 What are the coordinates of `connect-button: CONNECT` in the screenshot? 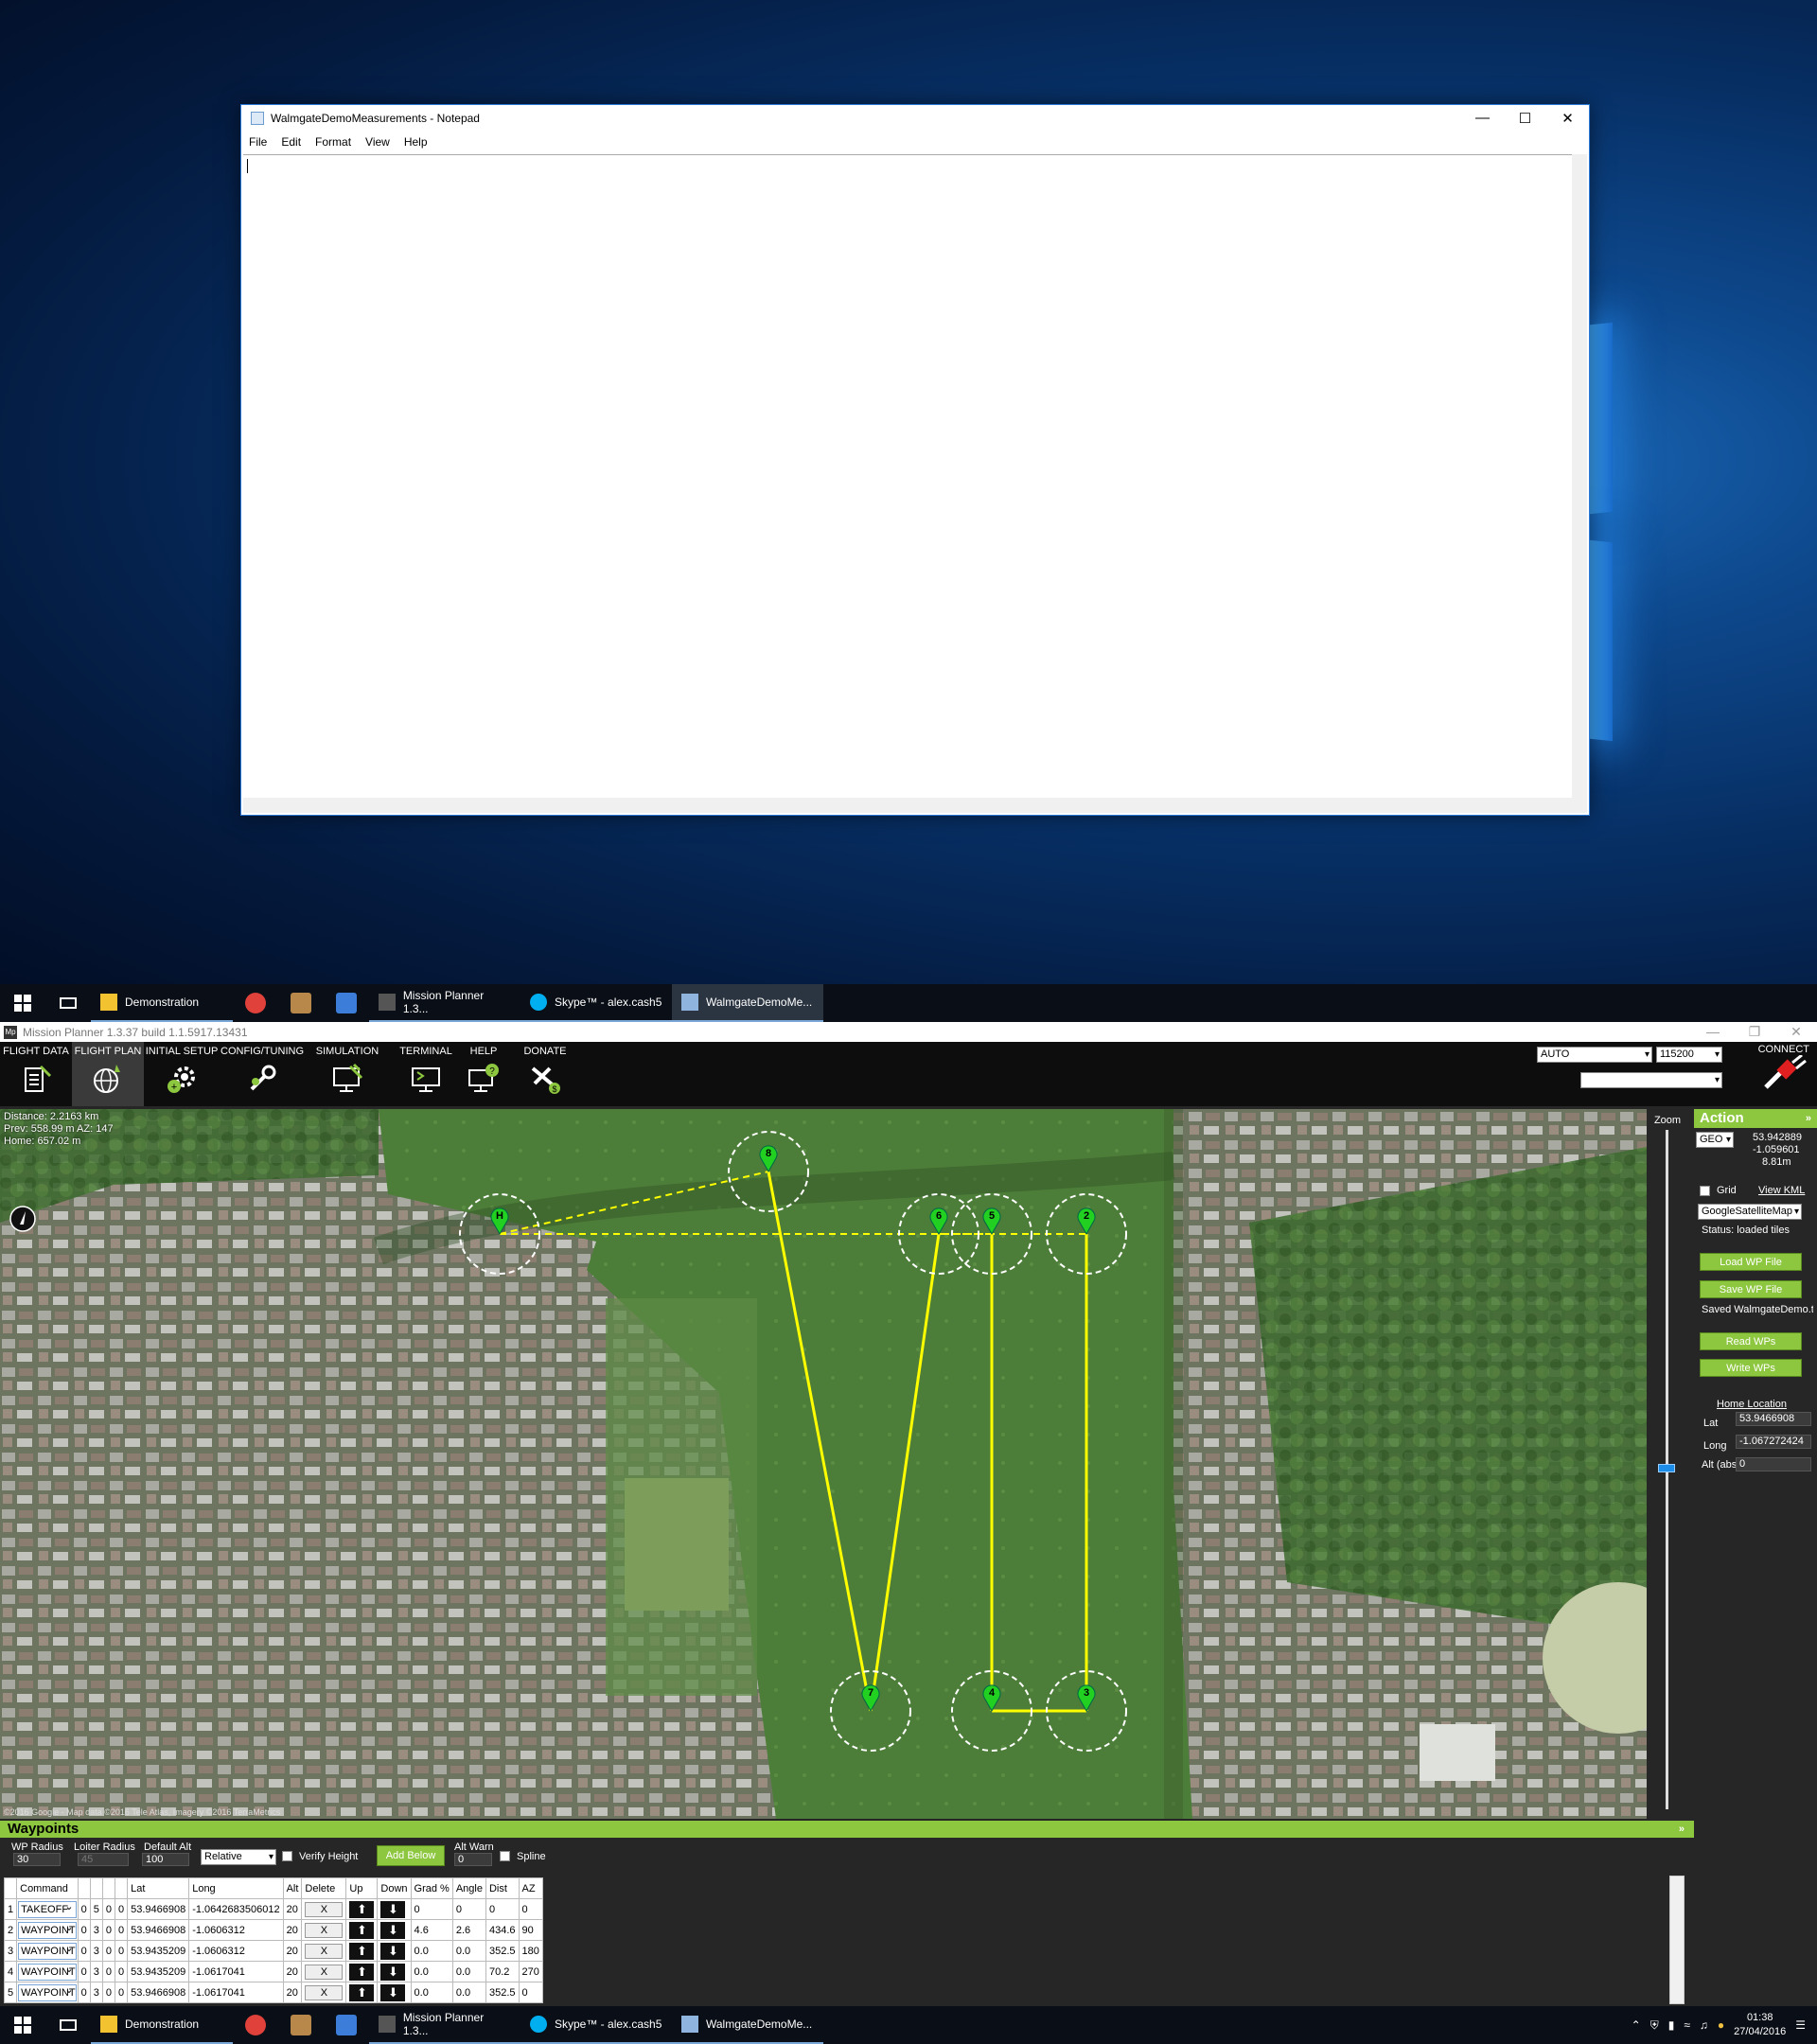 It's located at (1783, 1069).